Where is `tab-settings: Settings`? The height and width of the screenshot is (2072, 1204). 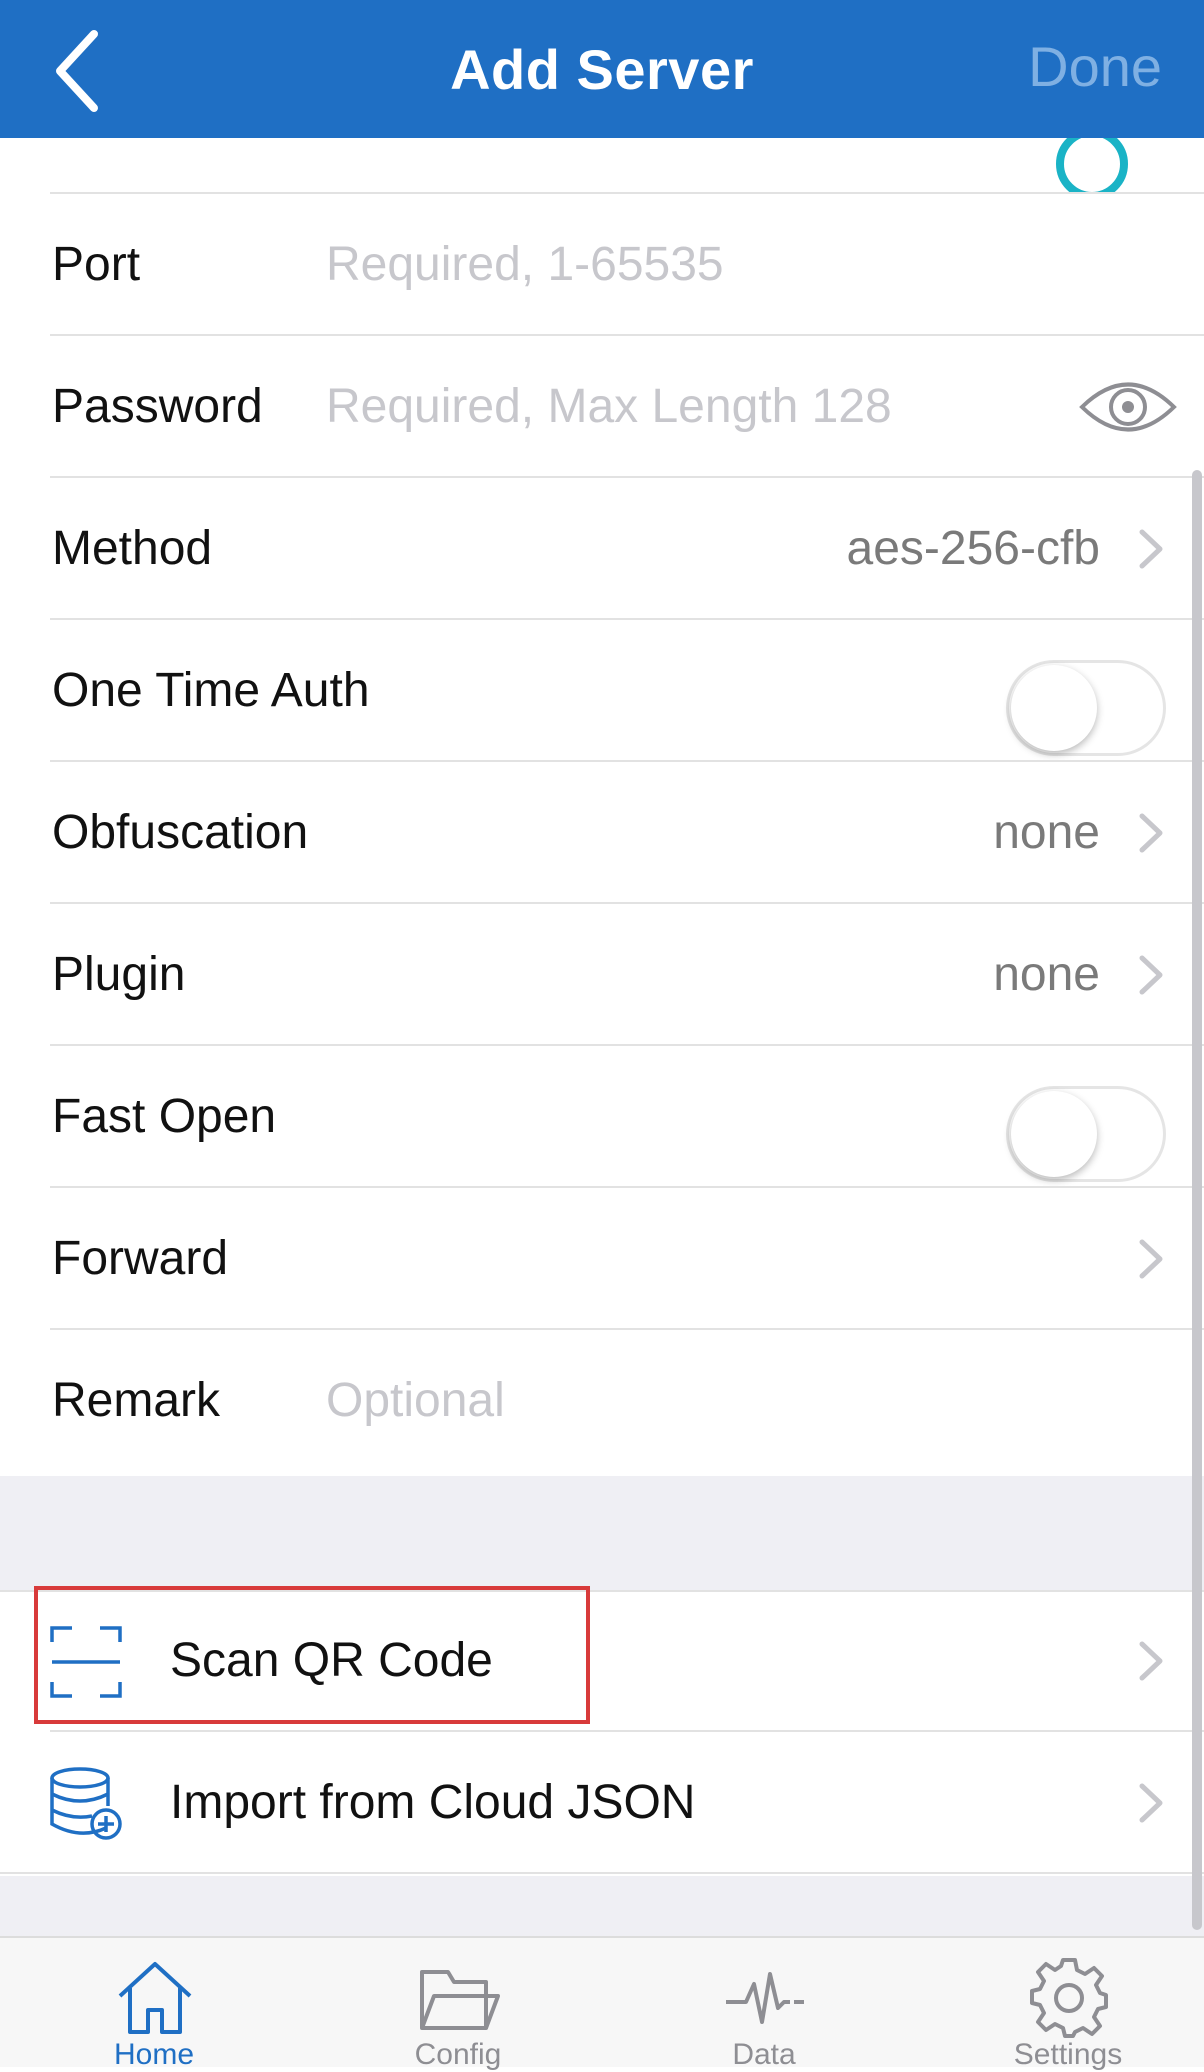
tab-settings: Settings is located at coordinates (1068, 2004).